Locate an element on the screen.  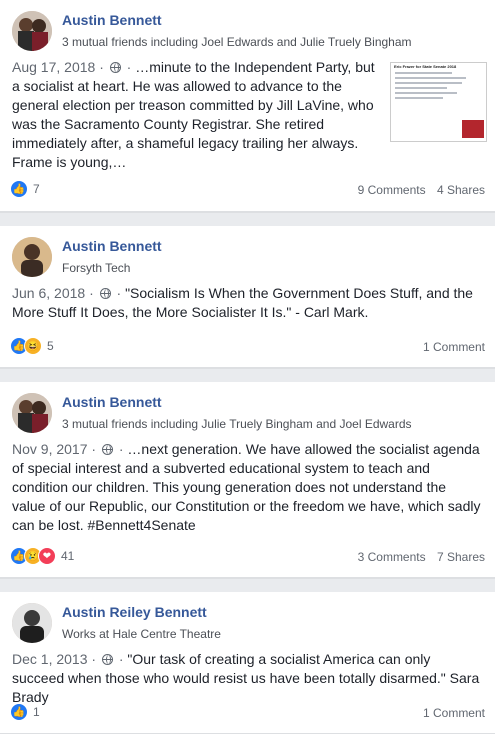
post-date: Aug 17, 2018 is located at coordinates (53, 67).